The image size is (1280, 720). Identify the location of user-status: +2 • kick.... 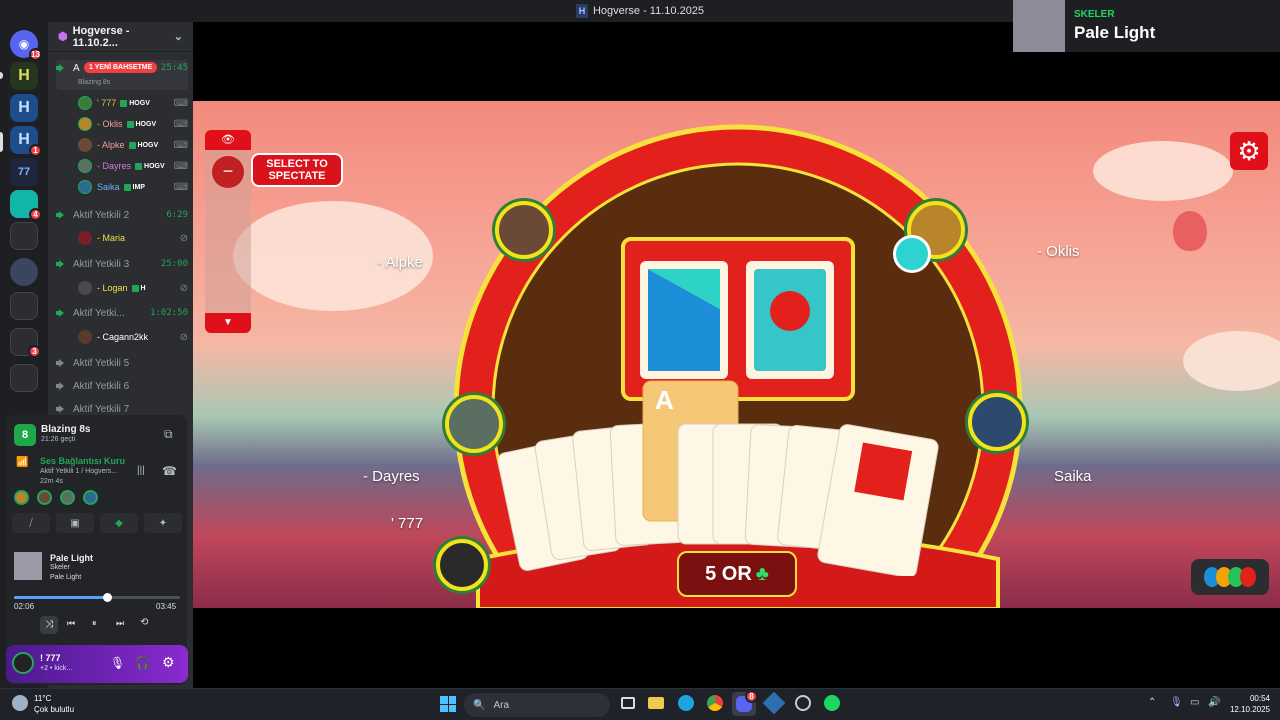
(56, 668).